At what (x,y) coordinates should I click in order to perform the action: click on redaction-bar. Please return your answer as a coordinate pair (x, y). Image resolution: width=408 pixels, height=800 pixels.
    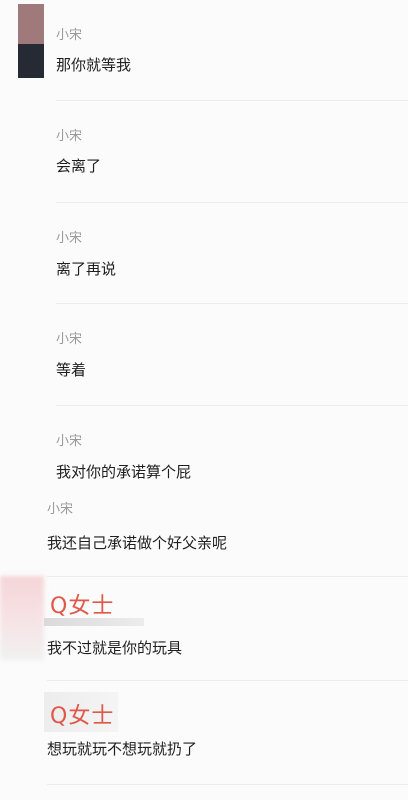
    Looking at the image, I should click on (94, 622).